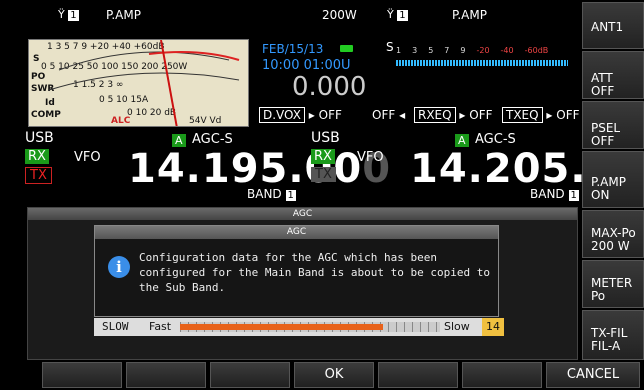 This screenshot has width=644, height=390. I want to click on main-vfo: VFO, so click(87, 157).